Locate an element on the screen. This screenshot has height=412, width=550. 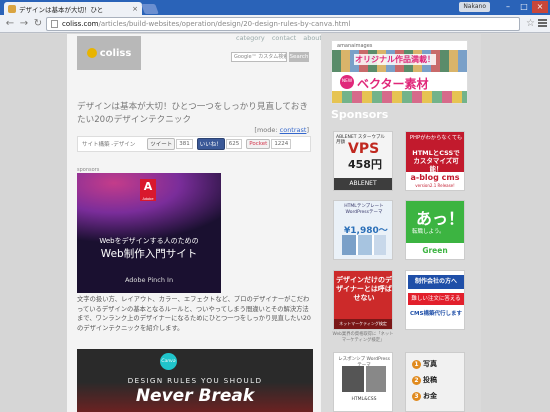
photo-ad-row2: 2 投稿 is located at coordinates (424, 380).